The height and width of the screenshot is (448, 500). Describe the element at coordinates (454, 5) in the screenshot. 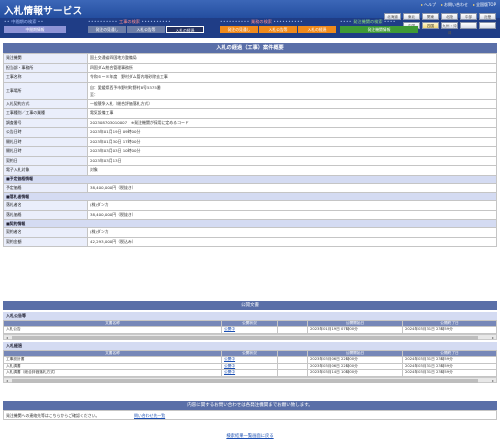

I see `contact-link: お問い合わせ` at that location.